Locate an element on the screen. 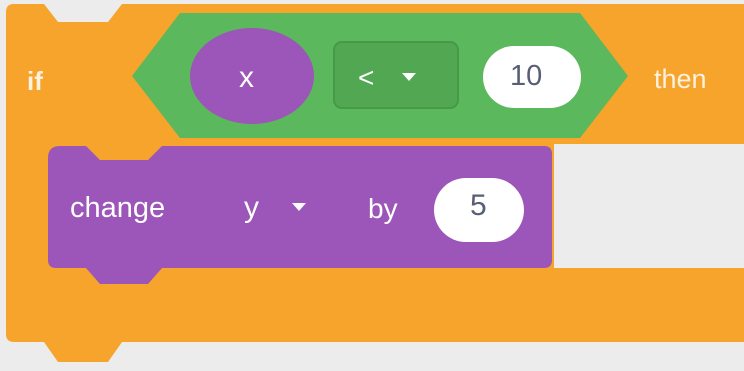  by-label: by is located at coordinates (383, 208).